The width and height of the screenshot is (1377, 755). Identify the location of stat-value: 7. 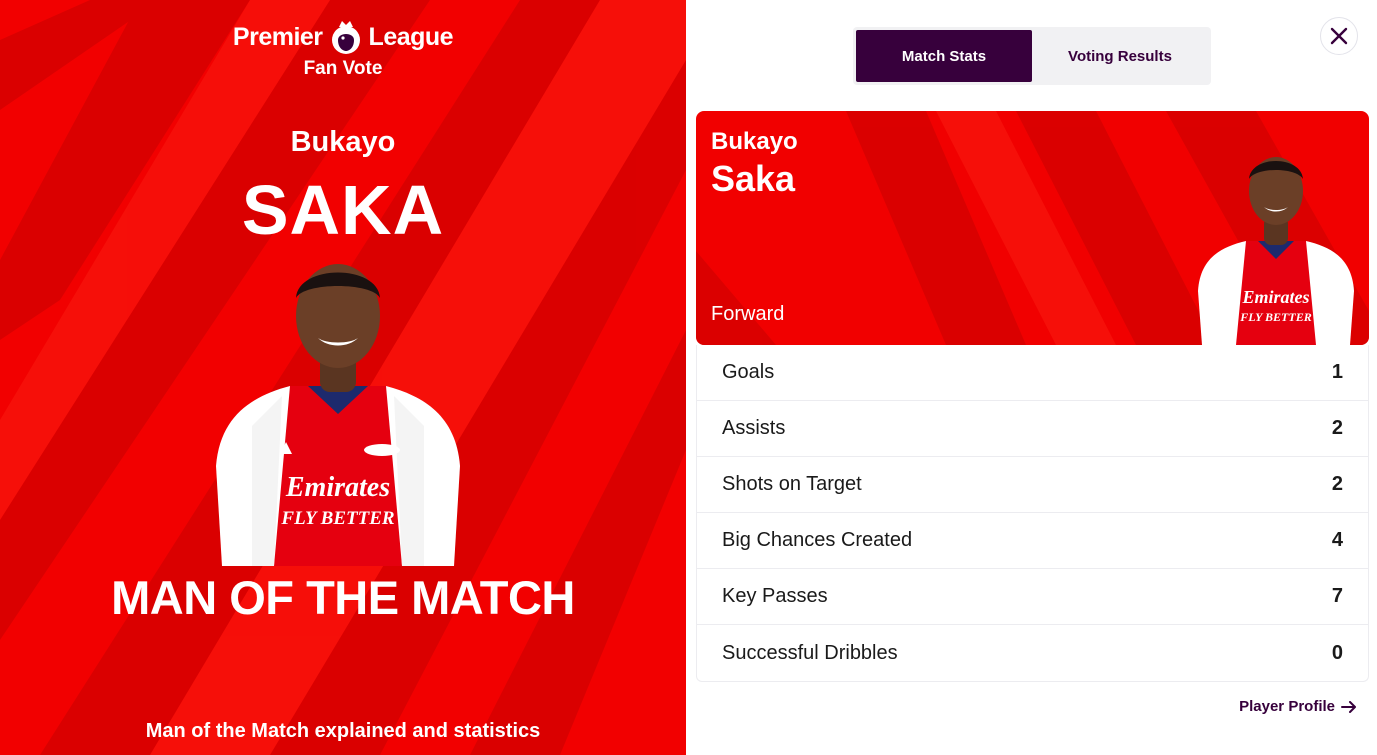
(1337, 596).